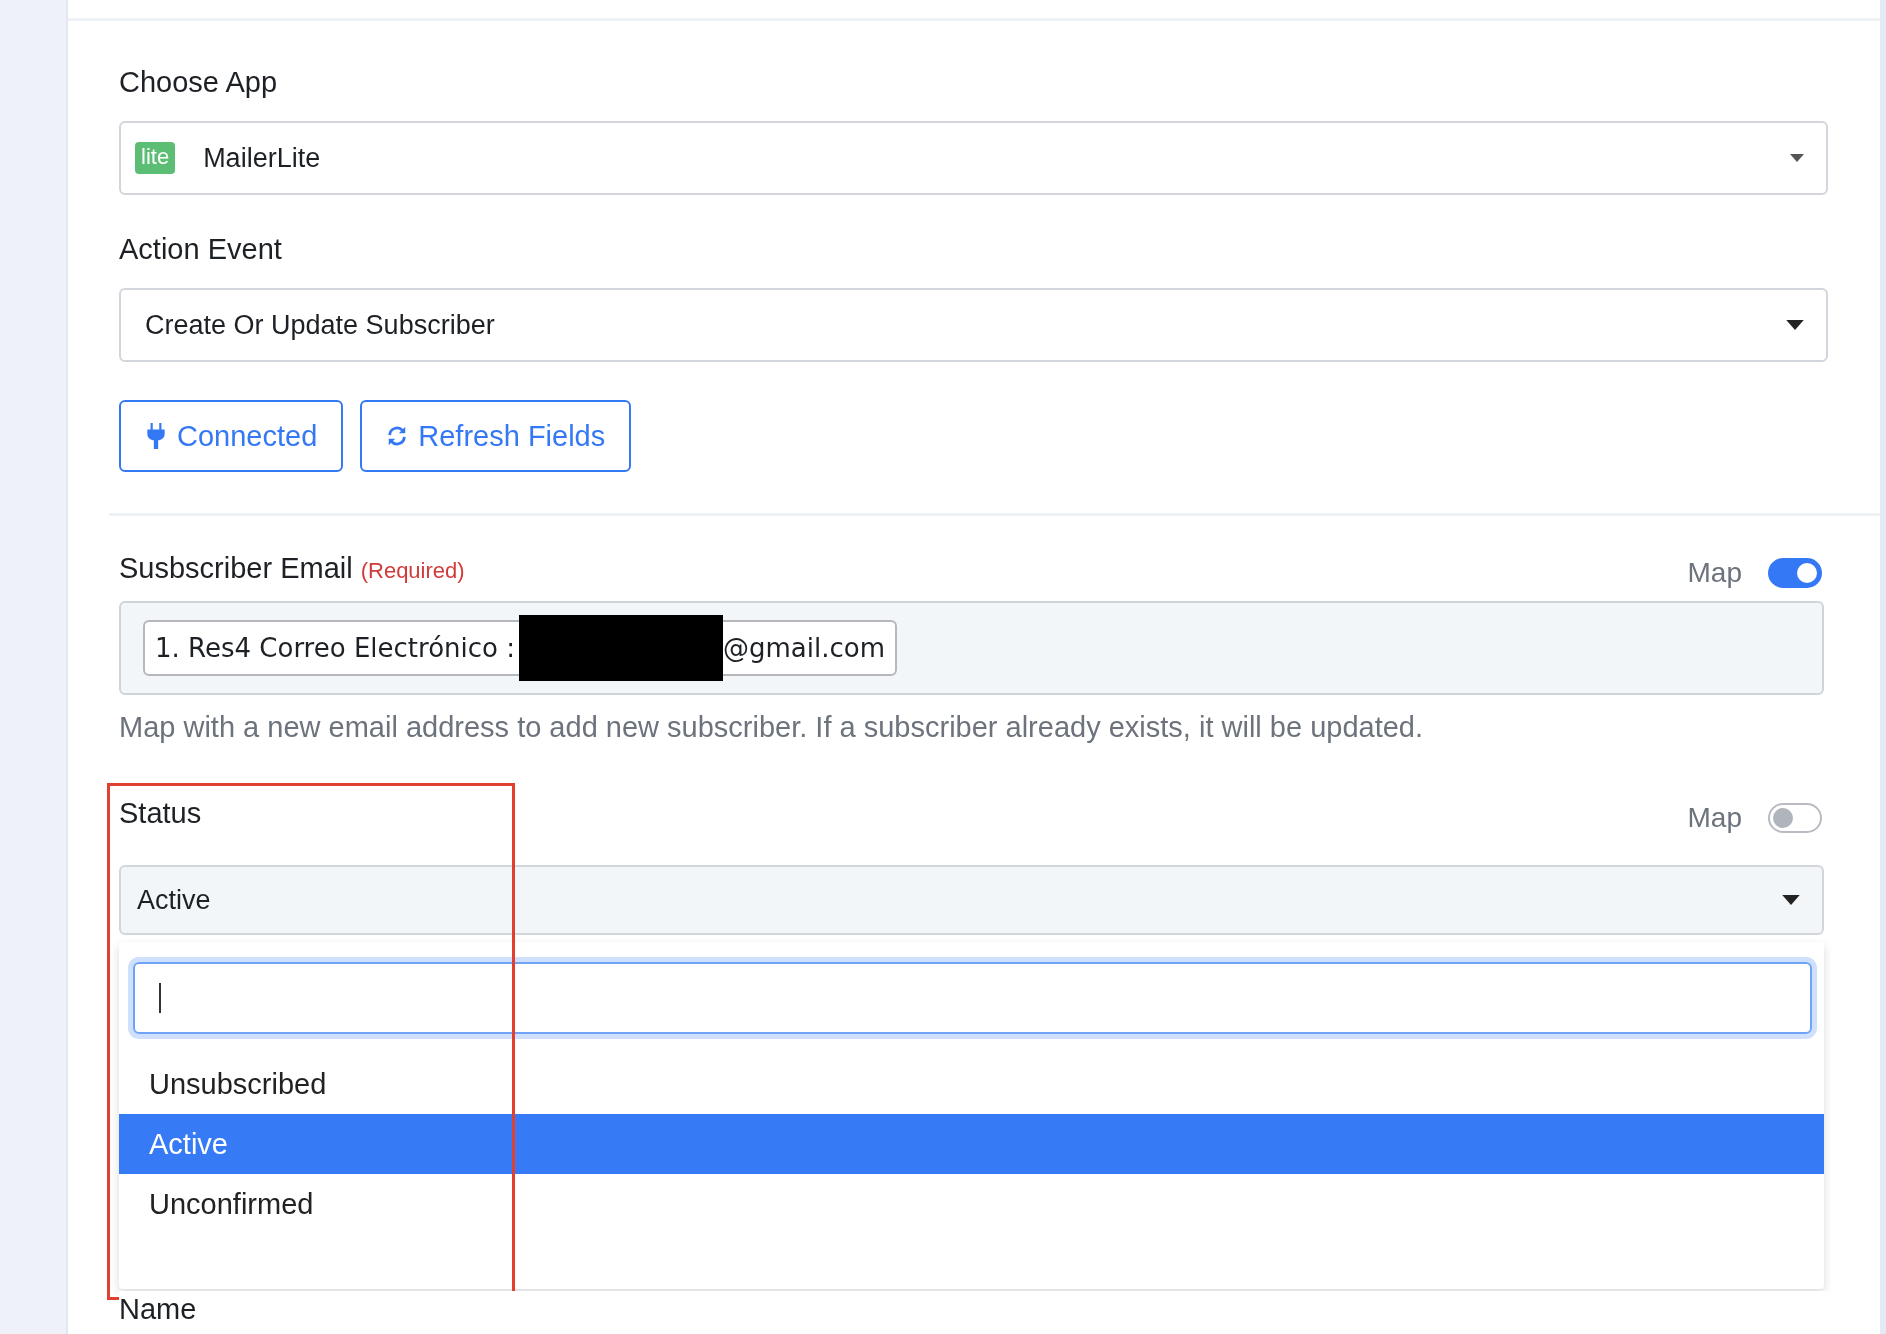 This screenshot has width=1886, height=1334. Describe the element at coordinates (971, 1144) in the screenshot. I see `dropdown-option: Active` at that location.